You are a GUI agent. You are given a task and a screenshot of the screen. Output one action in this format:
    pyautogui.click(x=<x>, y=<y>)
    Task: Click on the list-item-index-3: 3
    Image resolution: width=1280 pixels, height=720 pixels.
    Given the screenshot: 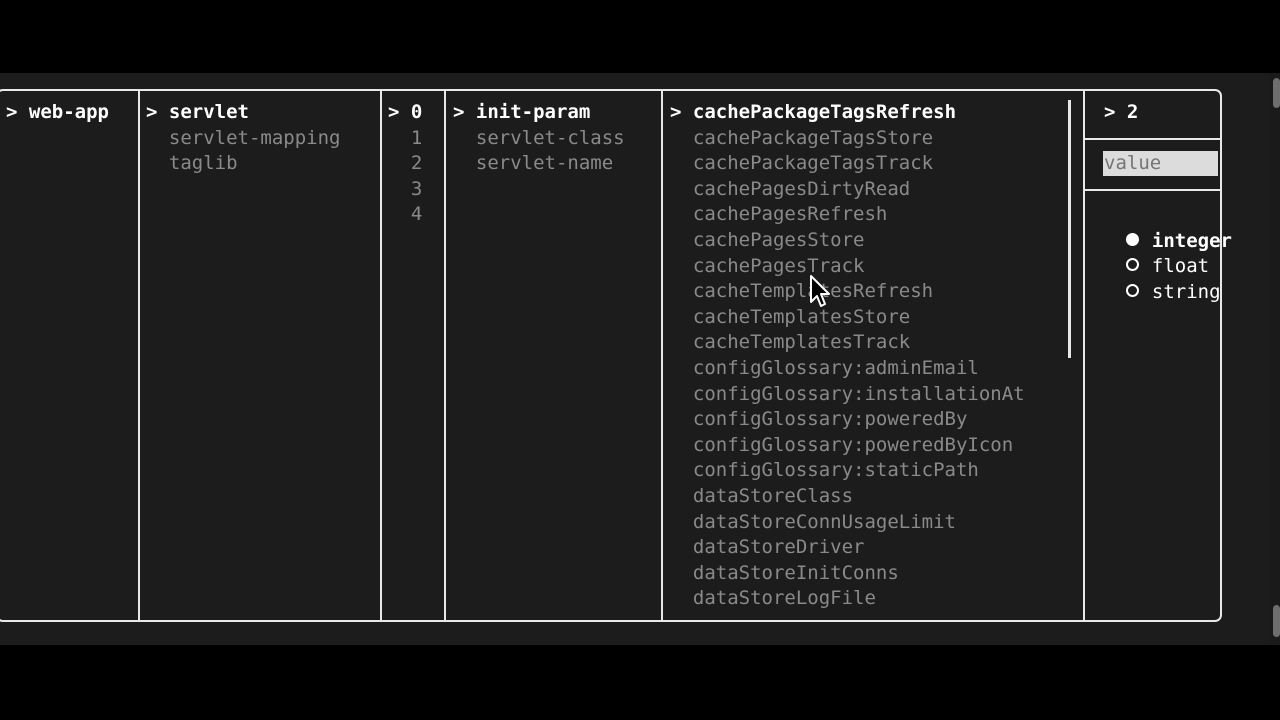 What is the action you would take?
    pyautogui.click(x=405, y=190)
    